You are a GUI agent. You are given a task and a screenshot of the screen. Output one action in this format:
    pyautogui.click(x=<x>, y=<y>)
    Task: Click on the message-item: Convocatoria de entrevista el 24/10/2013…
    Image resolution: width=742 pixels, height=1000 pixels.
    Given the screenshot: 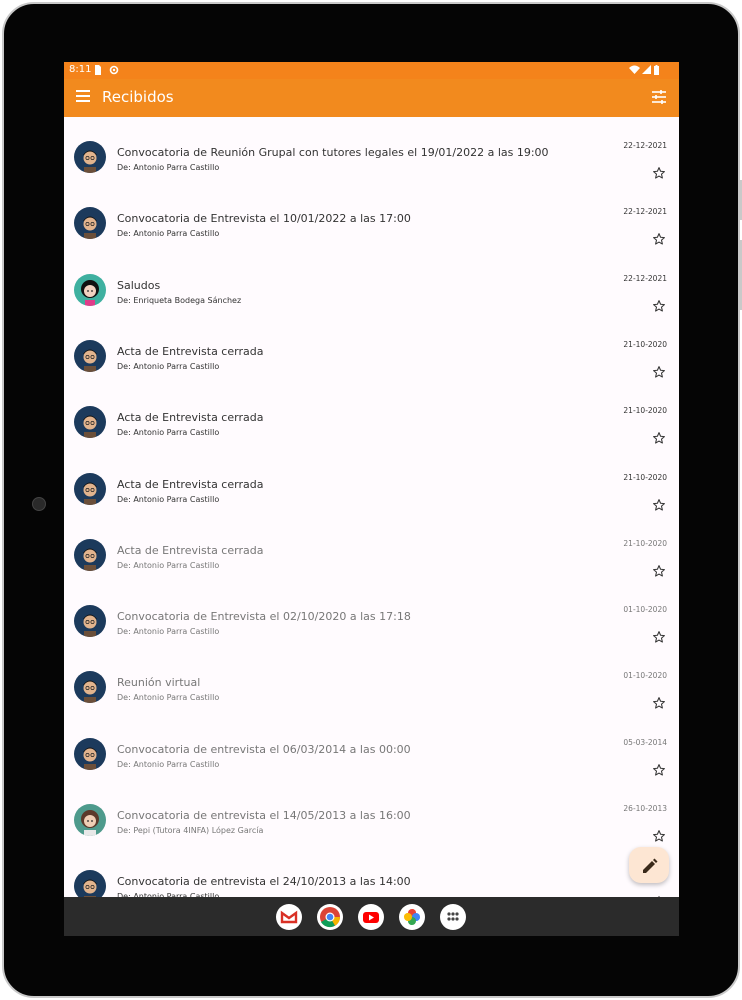 What is the action you would take?
    pyautogui.click(x=371, y=871)
    